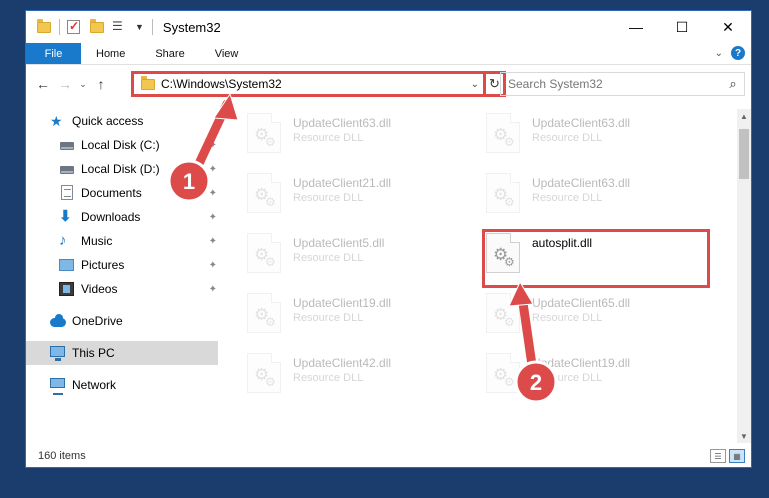 This screenshot has height=498, width=769. What do you see at coordinates (122, 353) in the screenshot?
I see `sidebar-item-this-pc: This PC` at bounding box center [122, 353].